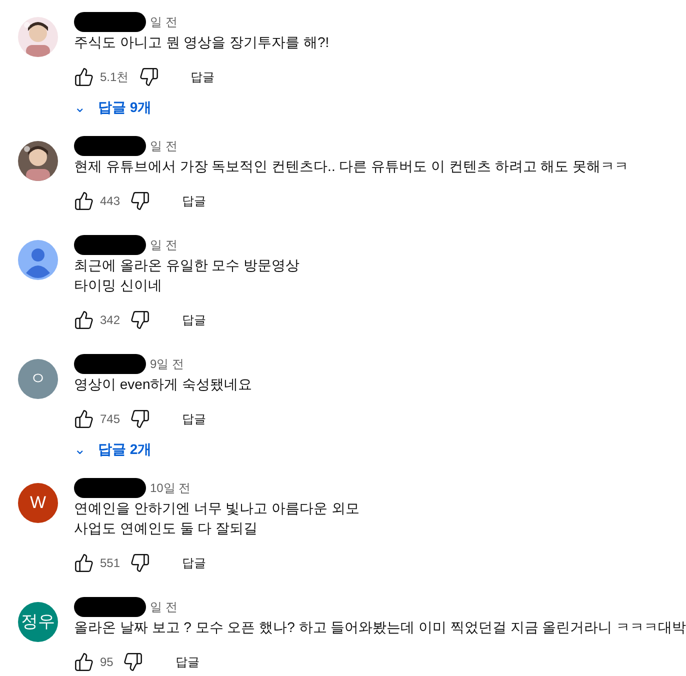  I want to click on comment-text: 주식도 아니고 뭔 영상을 장기투자를 해?!, so click(202, 42).